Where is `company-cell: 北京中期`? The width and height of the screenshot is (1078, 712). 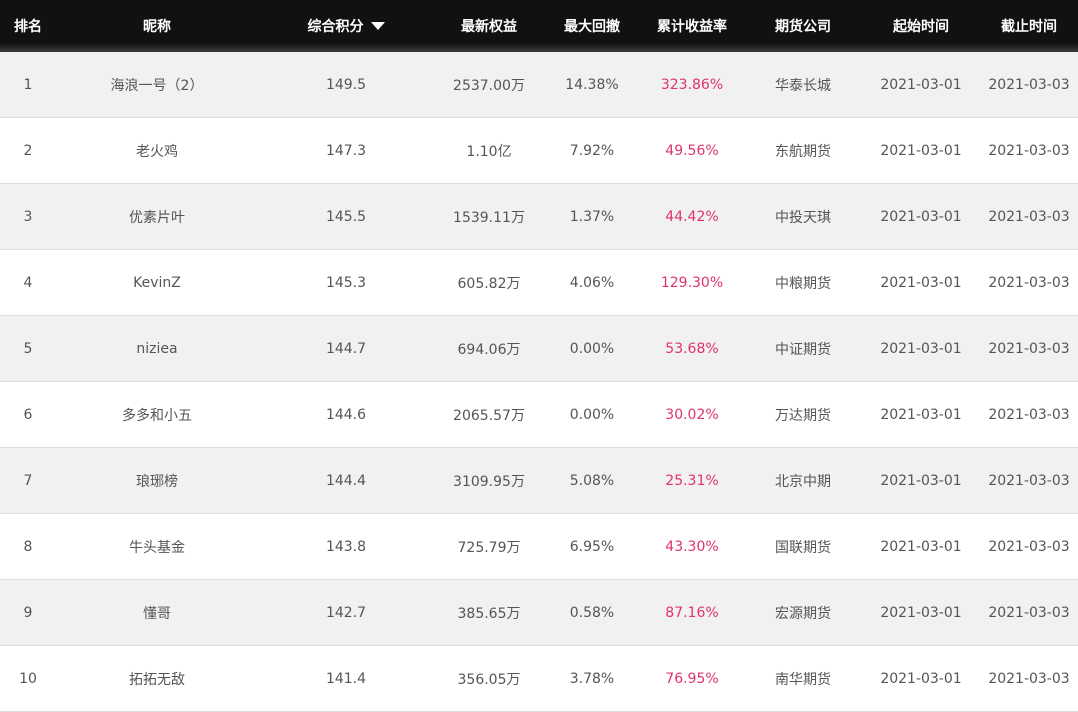
company-cell: 北京中期 is located at coordinates (803, 481).